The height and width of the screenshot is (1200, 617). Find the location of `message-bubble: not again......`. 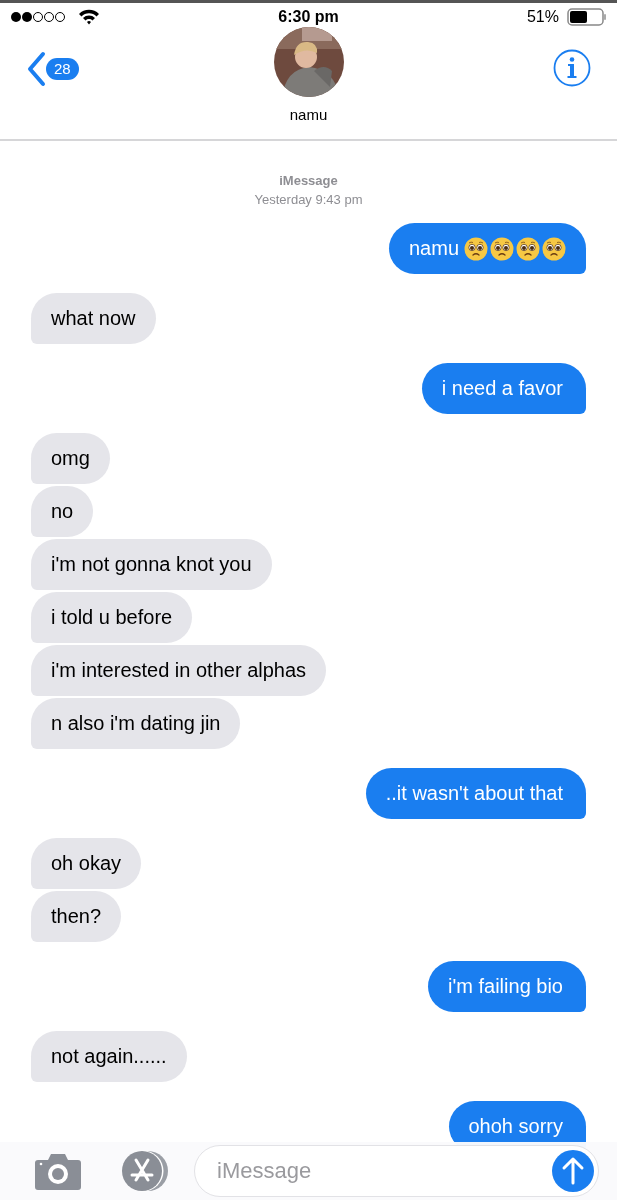

message-bubble: not again...... is located at coordinates (109, 1056).